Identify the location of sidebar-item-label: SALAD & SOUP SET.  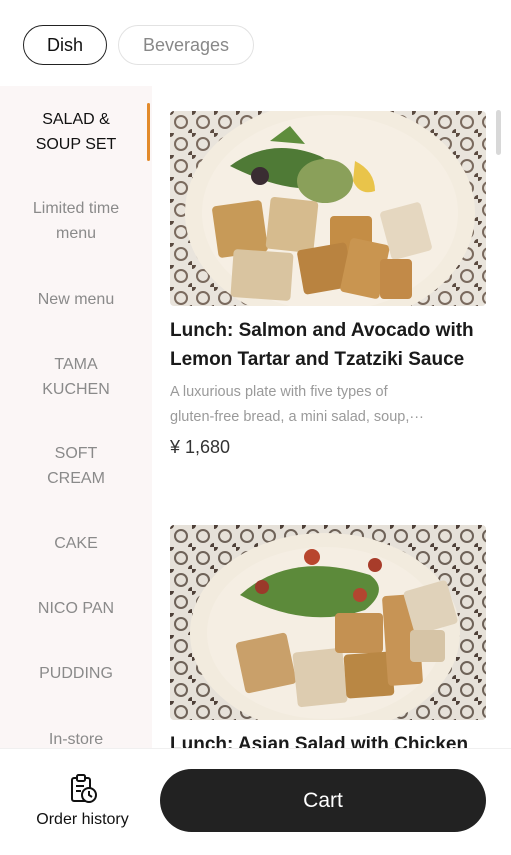
(76, 132).